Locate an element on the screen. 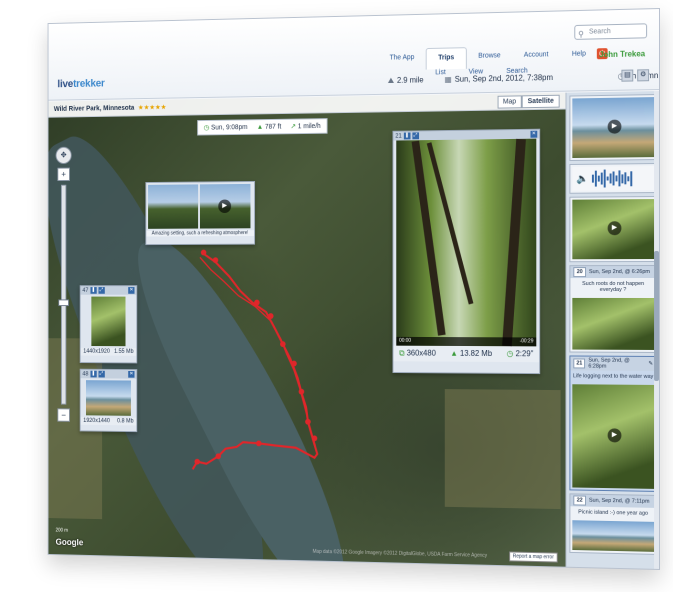 This screenshot has width=673, height=592. zoom-control: ✥ + − is located at coordinates (63, 288).